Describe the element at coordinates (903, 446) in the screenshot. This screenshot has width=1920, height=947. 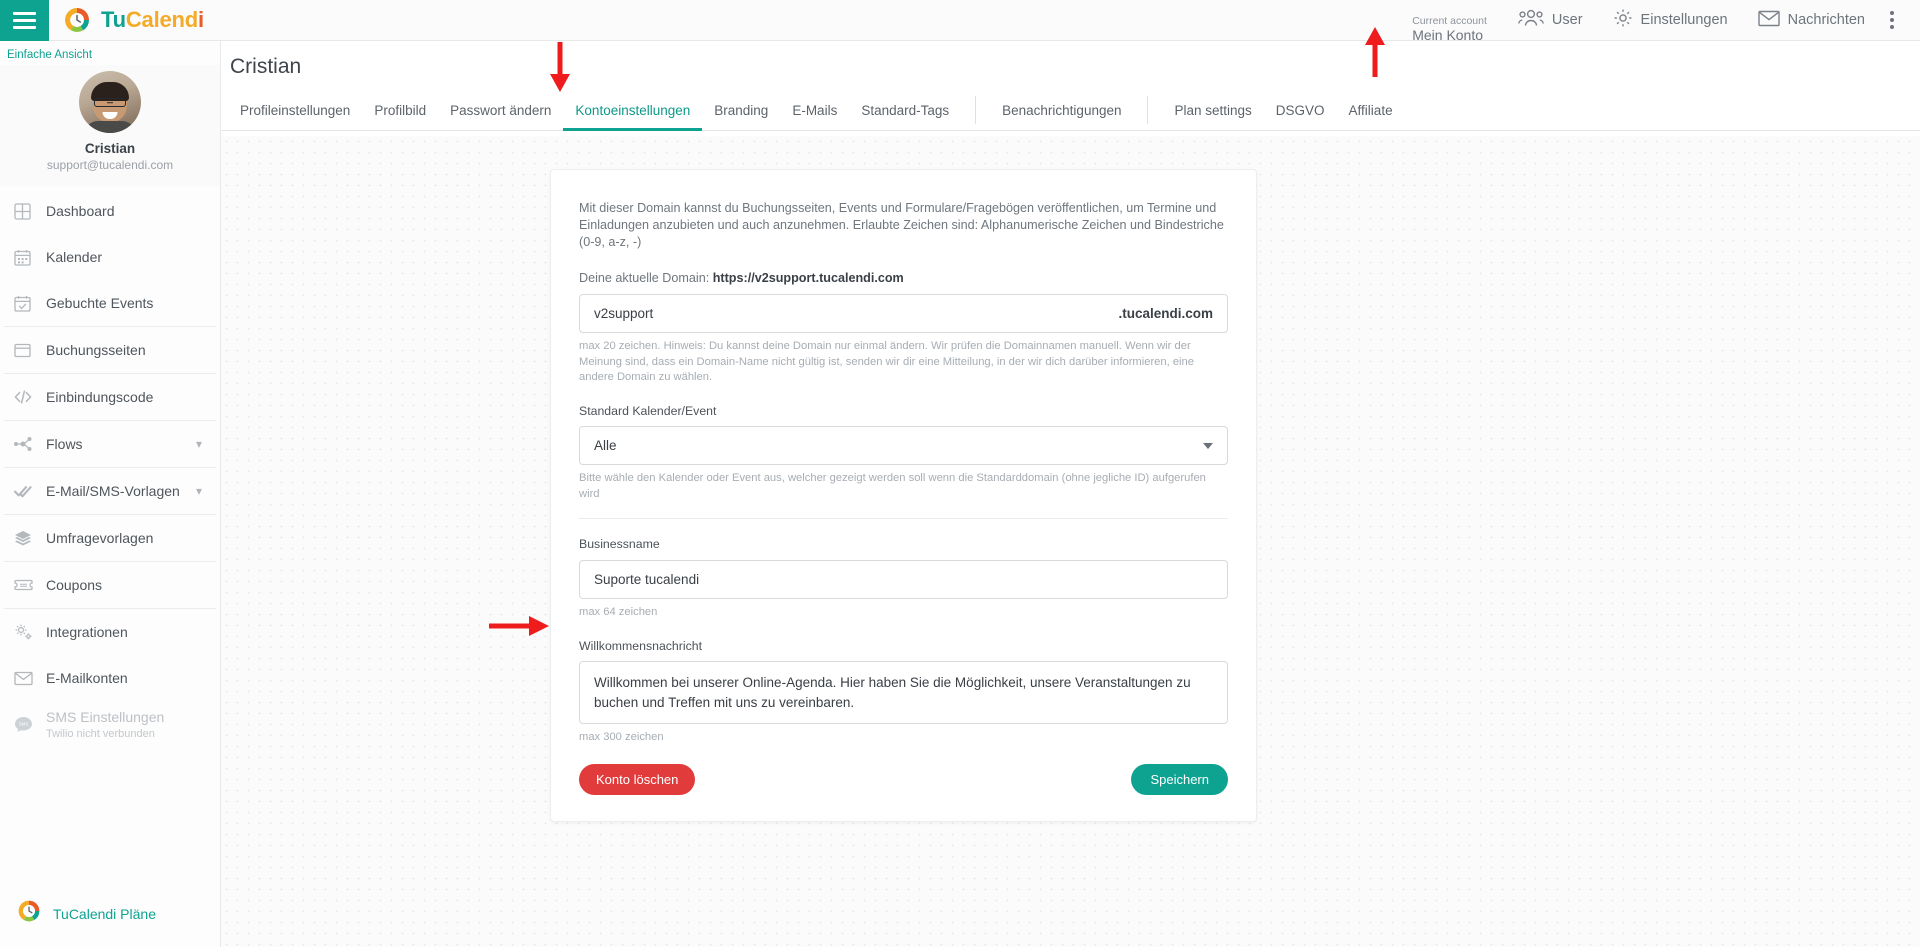
I see `calendar-select: Alle` at that location.